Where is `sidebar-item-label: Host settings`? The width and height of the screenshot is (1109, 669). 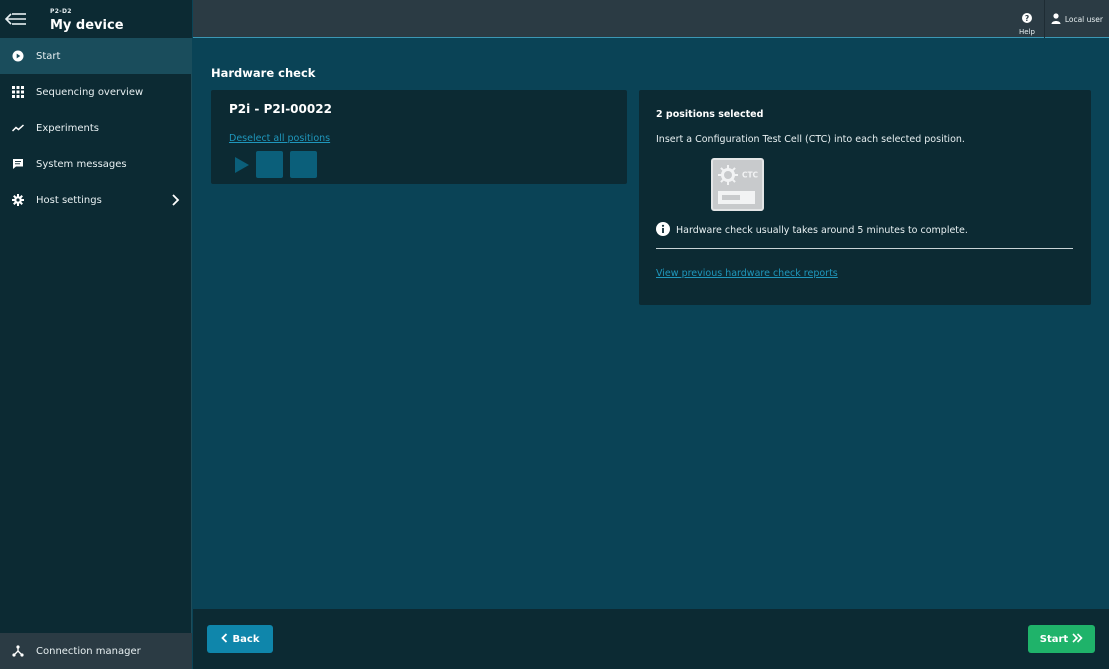 sidebar-item-label: Host settings is located at coordinates (69, 200).